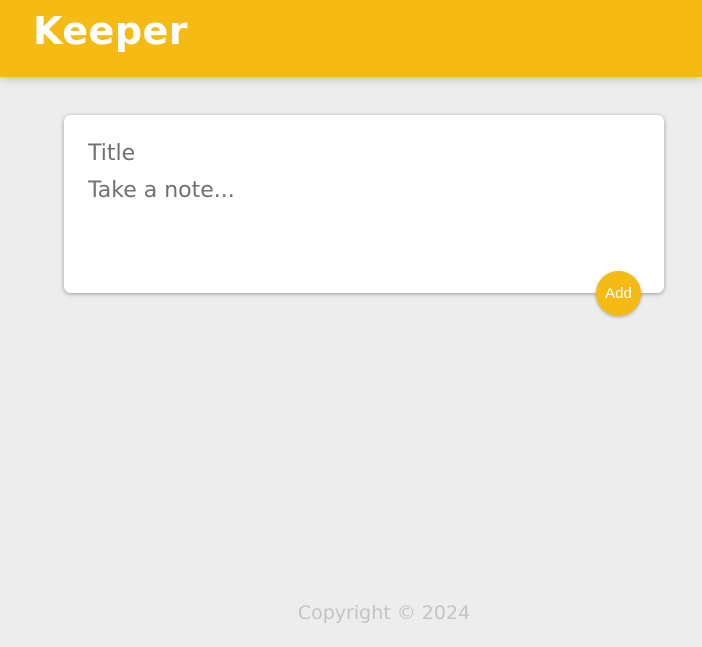 The width and height of the screenshot is (702, 647). Describe the element at coordinates (384, 613) in the screenshot. I see `copyright-text: Copyright © 2024` at that location.